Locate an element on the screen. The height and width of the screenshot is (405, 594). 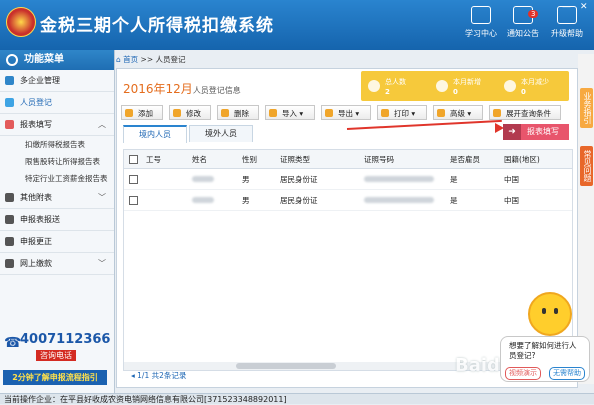
prev-page-icon: ◂ is located at coordinates (133, 375).